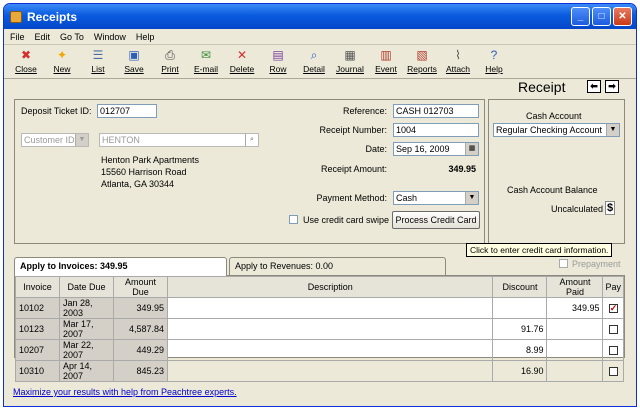 The height and width of the screenshot is (410, 640). I want to click on title-bar: Receipts _ □ ✕, so click(320, 16).